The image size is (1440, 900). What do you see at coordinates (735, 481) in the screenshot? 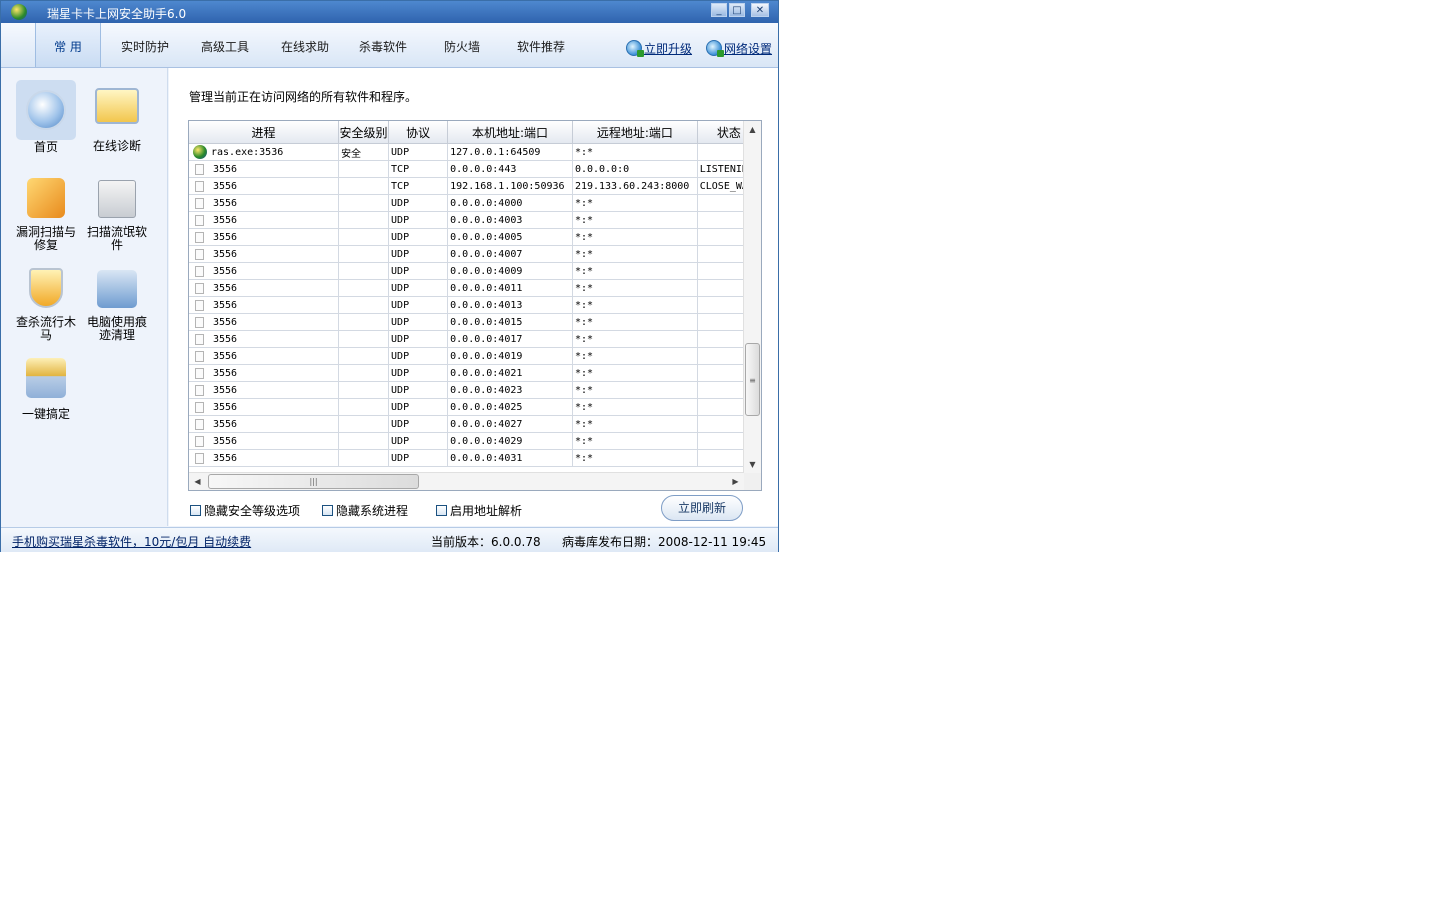
I see `scroll-right-arrow-icon: ▶` at bounding box center [735, 481].